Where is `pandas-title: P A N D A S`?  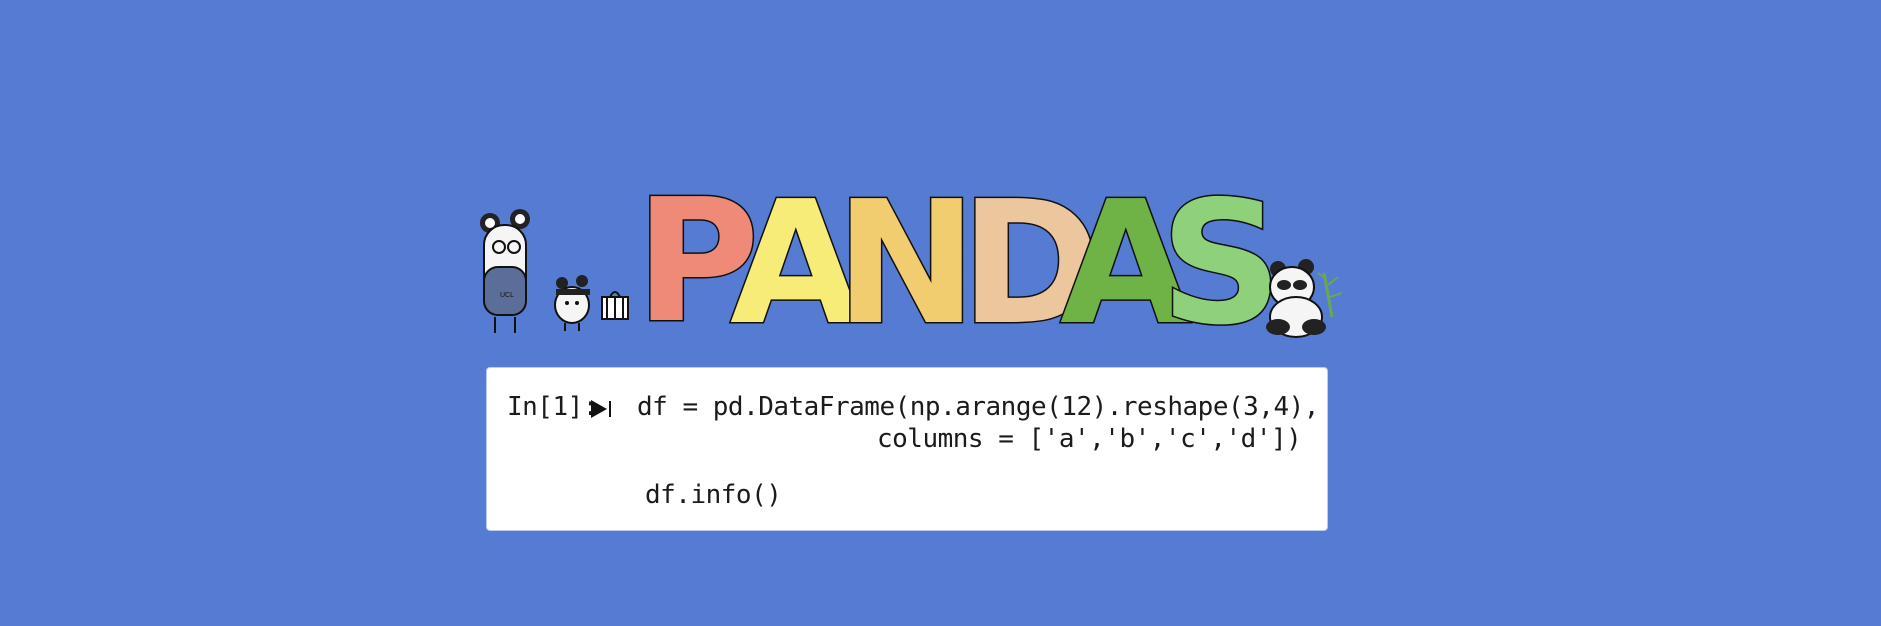 pandas-title: P A N D A S is located at coordinates (959, 256).